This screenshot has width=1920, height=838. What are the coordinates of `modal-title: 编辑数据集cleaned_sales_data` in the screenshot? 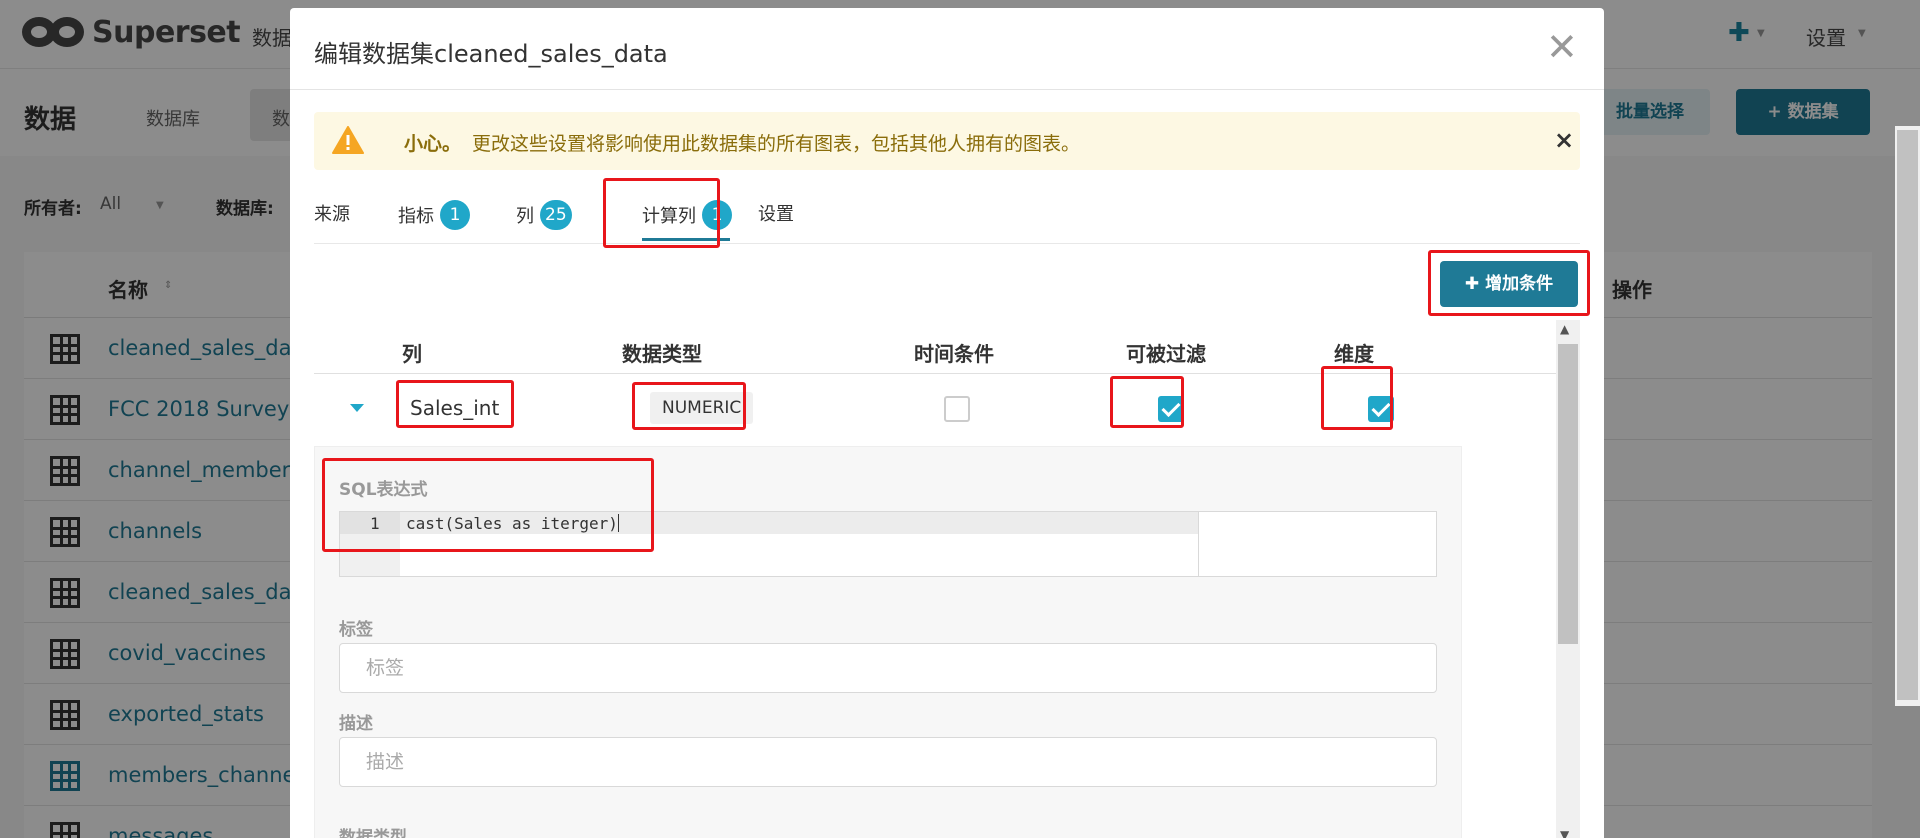 It's located at (491, 54).